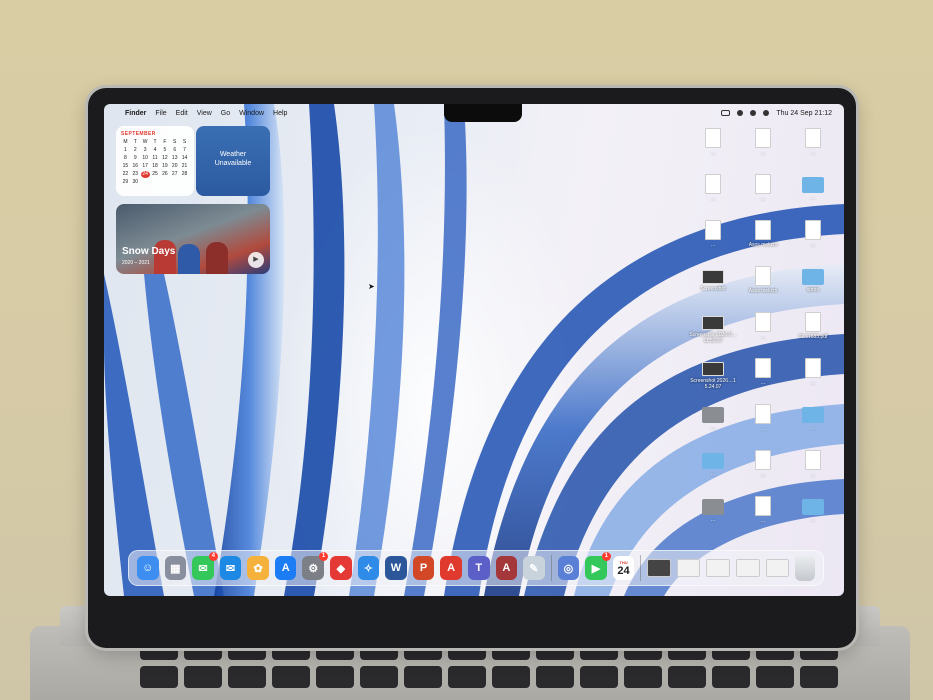 This screenshot has width=933, height=700. Describe the element at coordinates (568, 568) in the screenshot. I see `dock-app-chatgpt: ◎` at that location.